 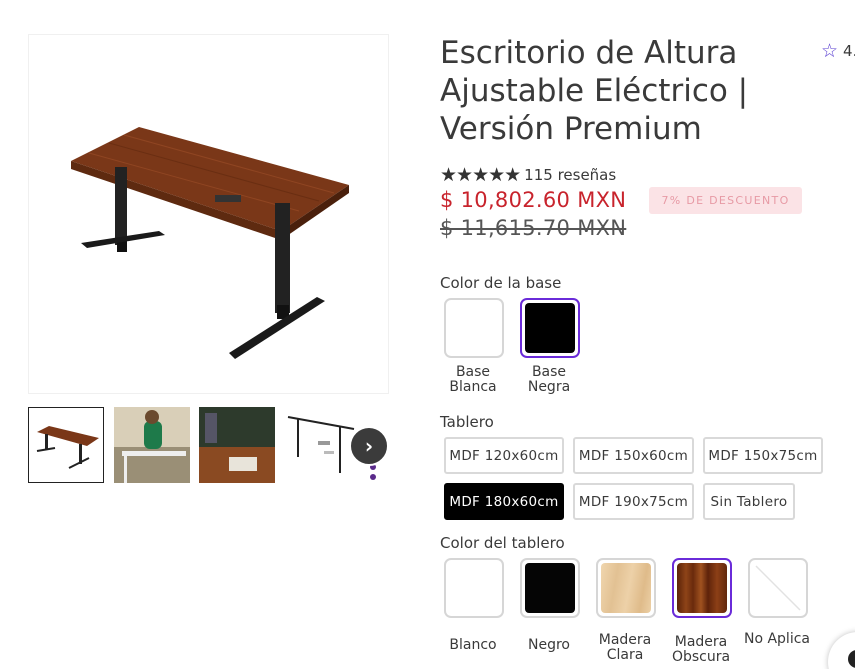 I want to click on chat-widget-button, so click(x=841, y=650).